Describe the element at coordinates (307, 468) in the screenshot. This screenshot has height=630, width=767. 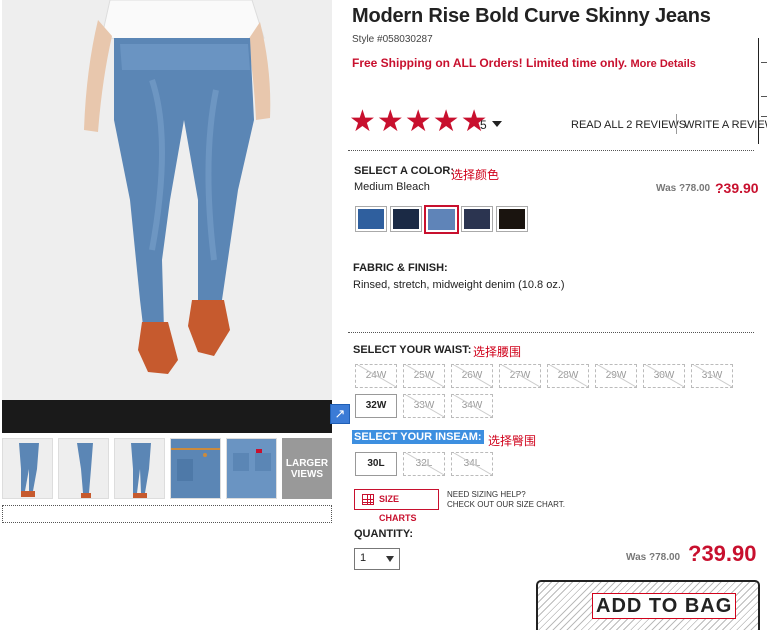
I see `larger-views-button: LARGER VIEWS` at that location.